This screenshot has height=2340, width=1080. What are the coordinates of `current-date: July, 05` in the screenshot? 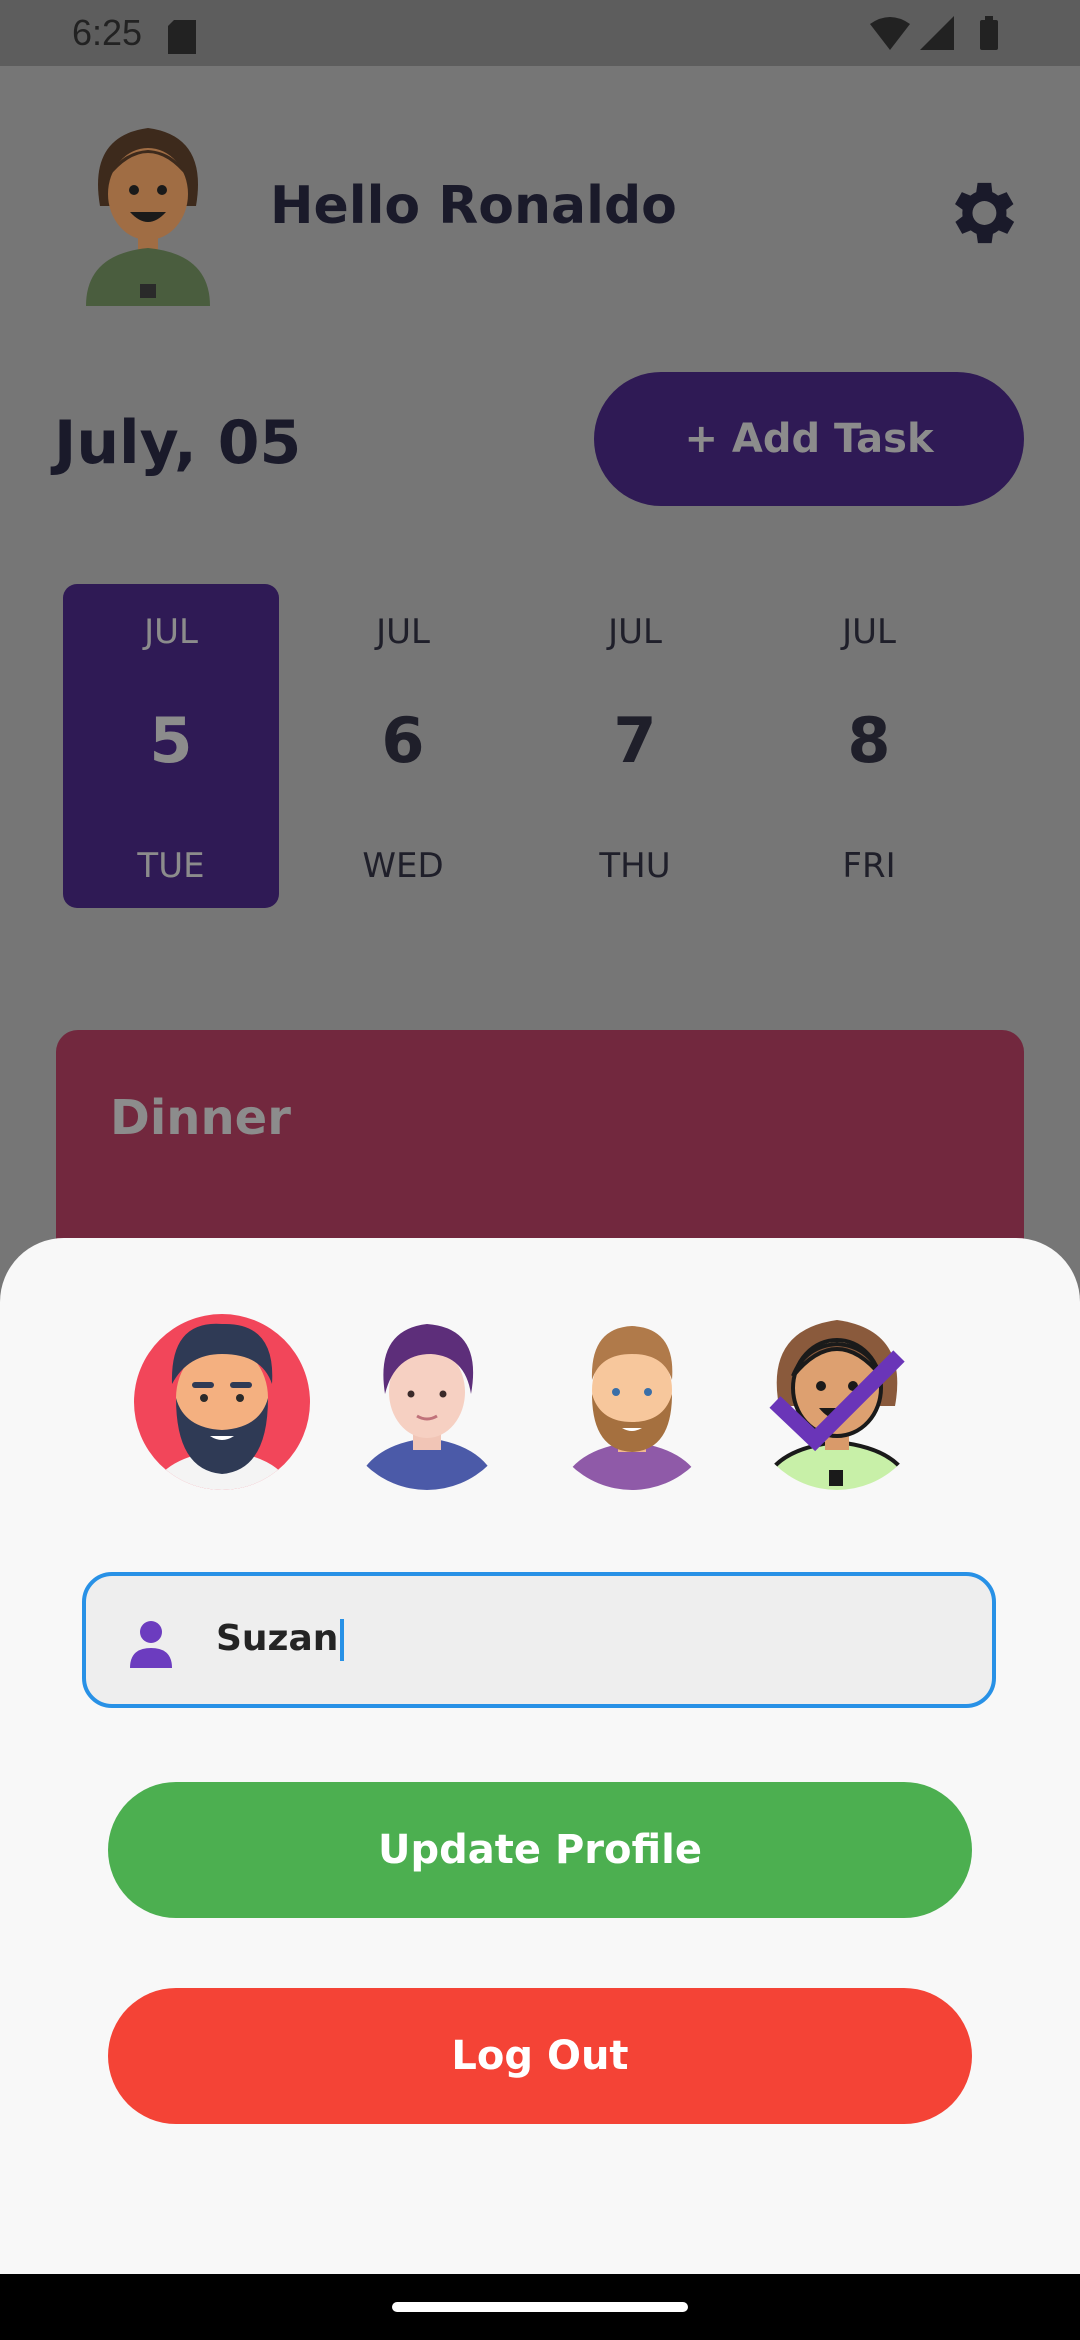 It's located at (178, 443).